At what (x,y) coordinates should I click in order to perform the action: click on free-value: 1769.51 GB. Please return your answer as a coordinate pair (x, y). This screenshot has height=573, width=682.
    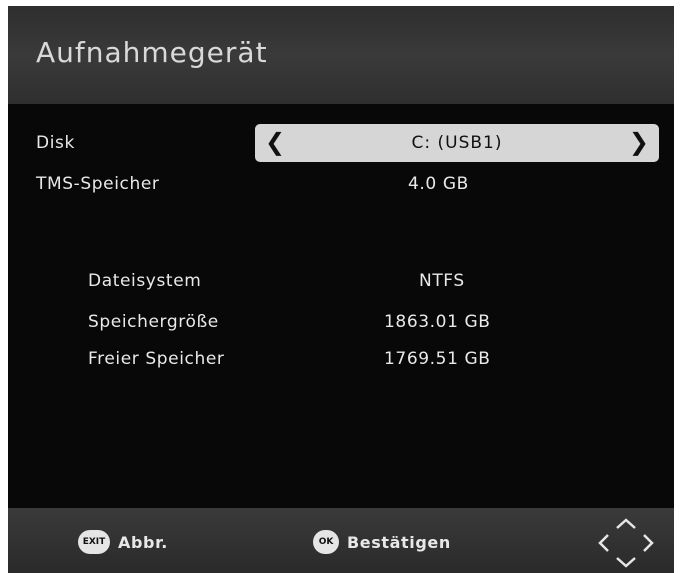
    Looking at the image, I should click on (437, 359).